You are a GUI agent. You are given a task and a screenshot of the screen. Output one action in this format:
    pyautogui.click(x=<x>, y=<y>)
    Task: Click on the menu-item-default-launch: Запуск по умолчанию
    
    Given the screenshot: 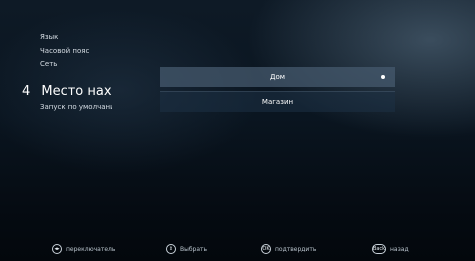 What is the action you would take?
    pyautogui.click(x=76, y=107)
    